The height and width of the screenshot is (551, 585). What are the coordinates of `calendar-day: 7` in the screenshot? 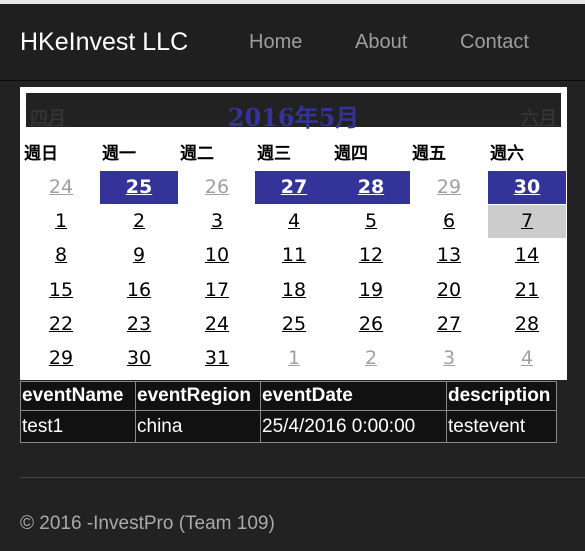 It's located at (527, 221).